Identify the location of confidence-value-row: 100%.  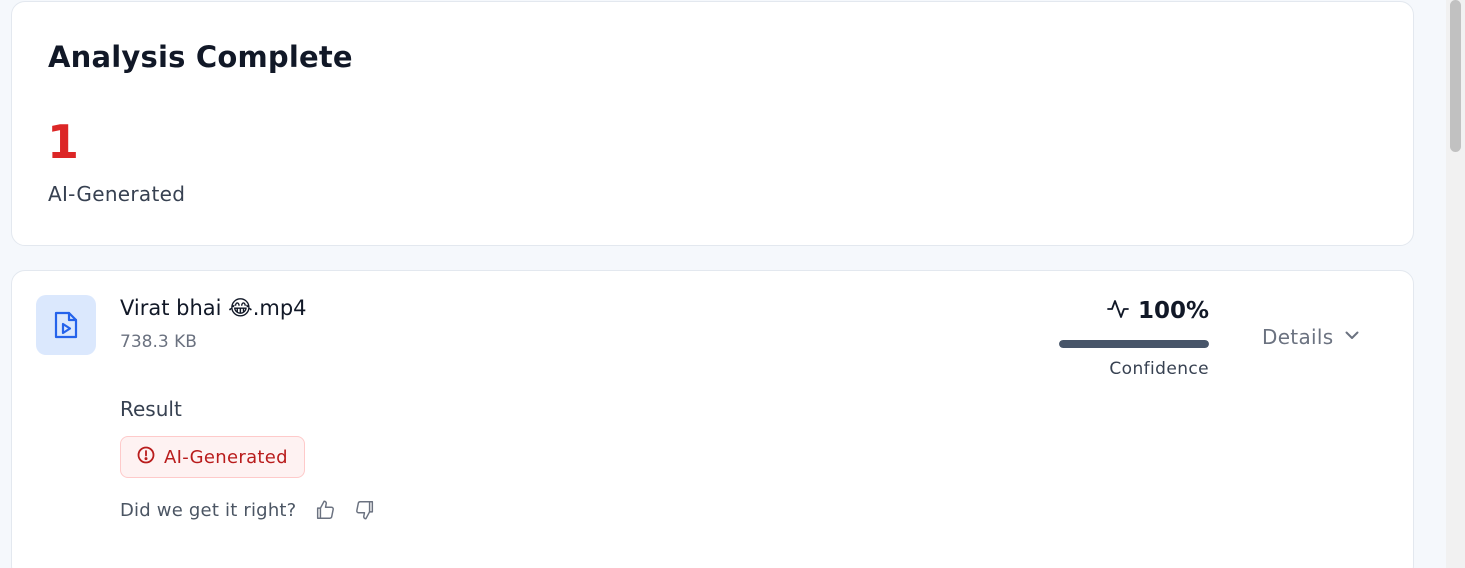
(1157, 311).